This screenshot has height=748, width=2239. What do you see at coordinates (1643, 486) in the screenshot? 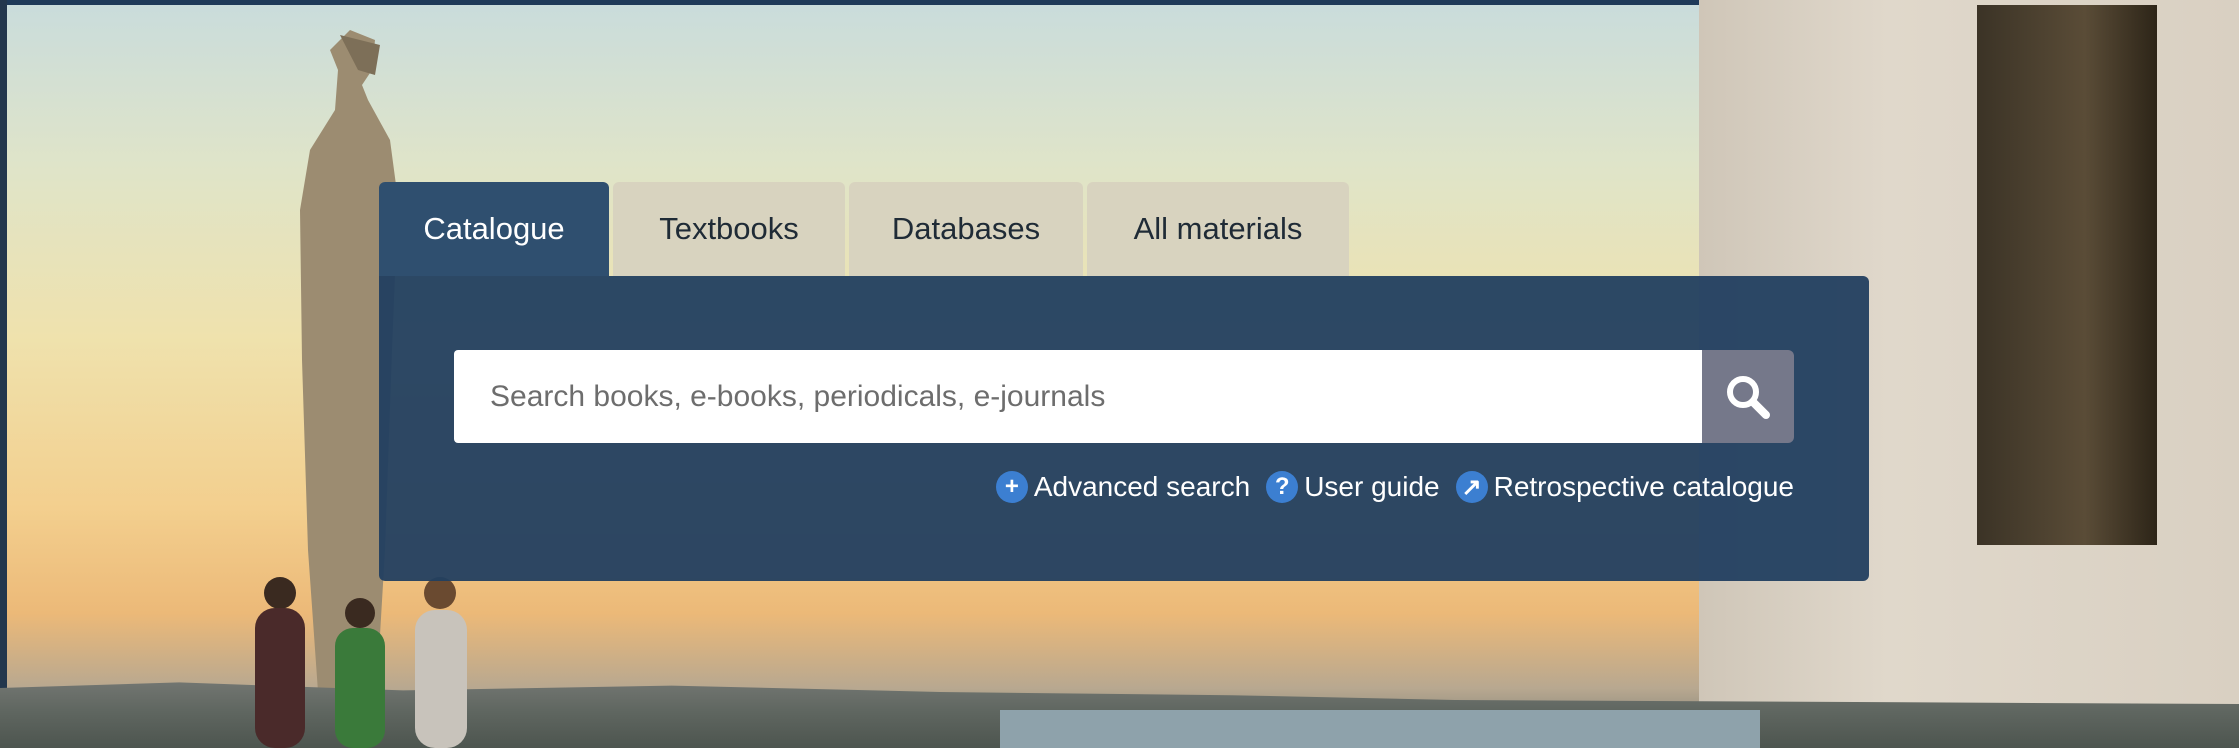
I see `retrospective-catalogue-label: Retrospective catalogue` at bounding box center [1643, 486].